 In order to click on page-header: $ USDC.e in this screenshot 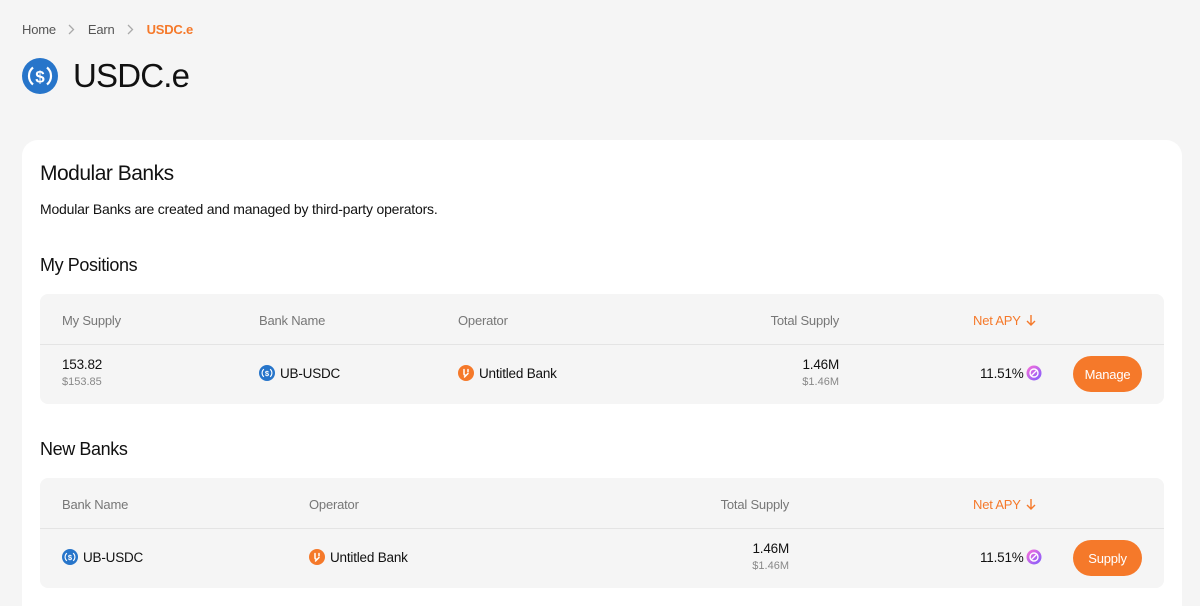, I will do `click(106, 76)`.